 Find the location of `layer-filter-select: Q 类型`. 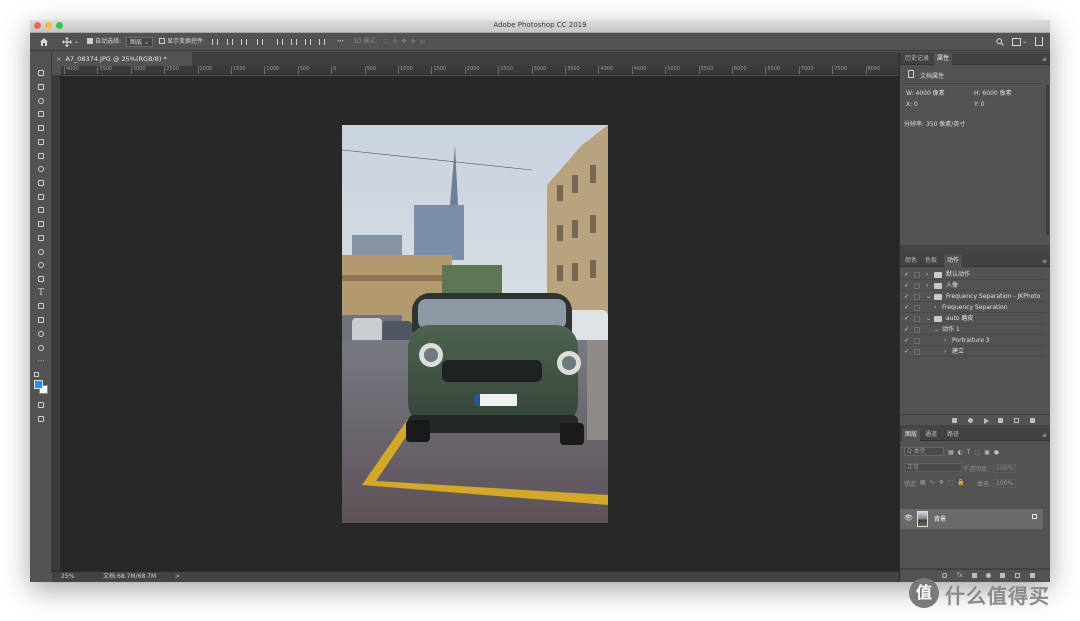

layer-filter-select: Q 类型 is located at coordinates (924, 451).